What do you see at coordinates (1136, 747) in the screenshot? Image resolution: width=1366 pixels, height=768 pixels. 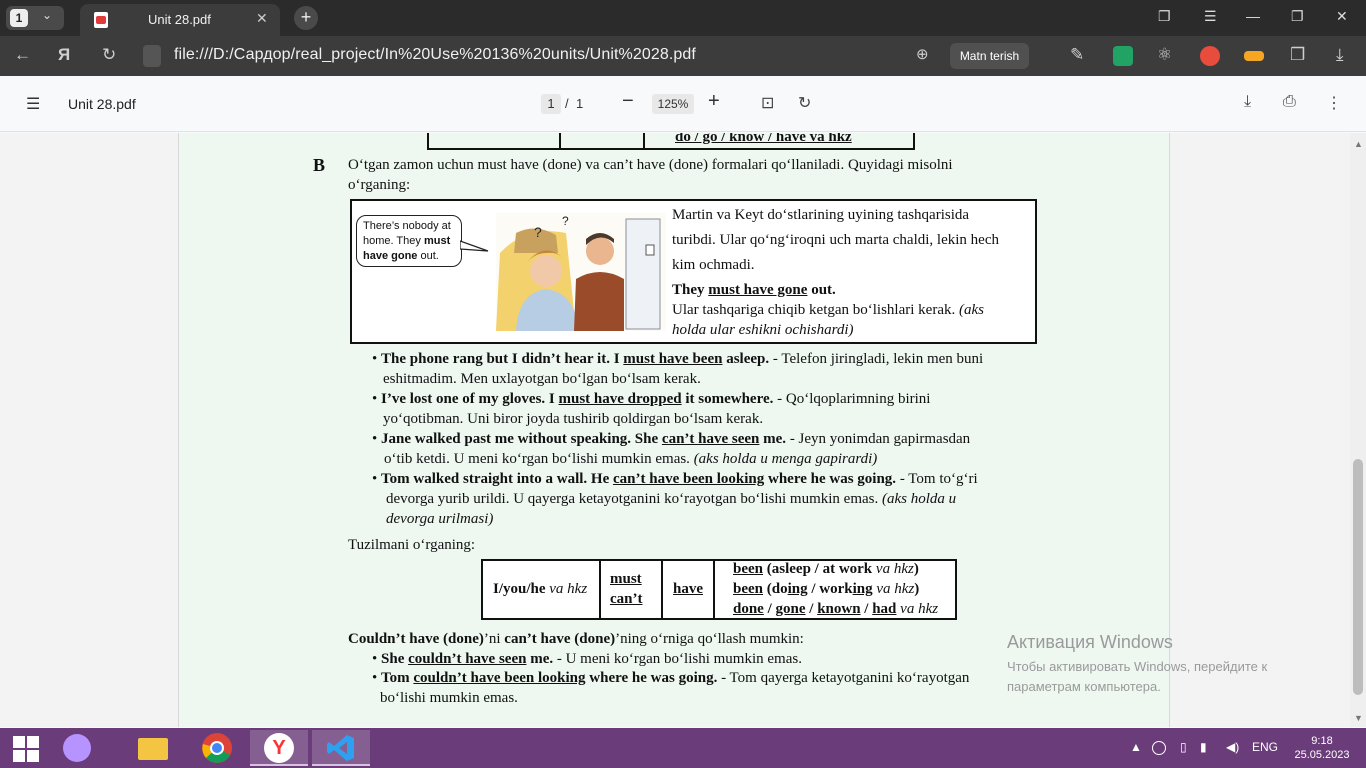 I see `tray-overflow-icon: ▲` at bounding box center [1136, 747].